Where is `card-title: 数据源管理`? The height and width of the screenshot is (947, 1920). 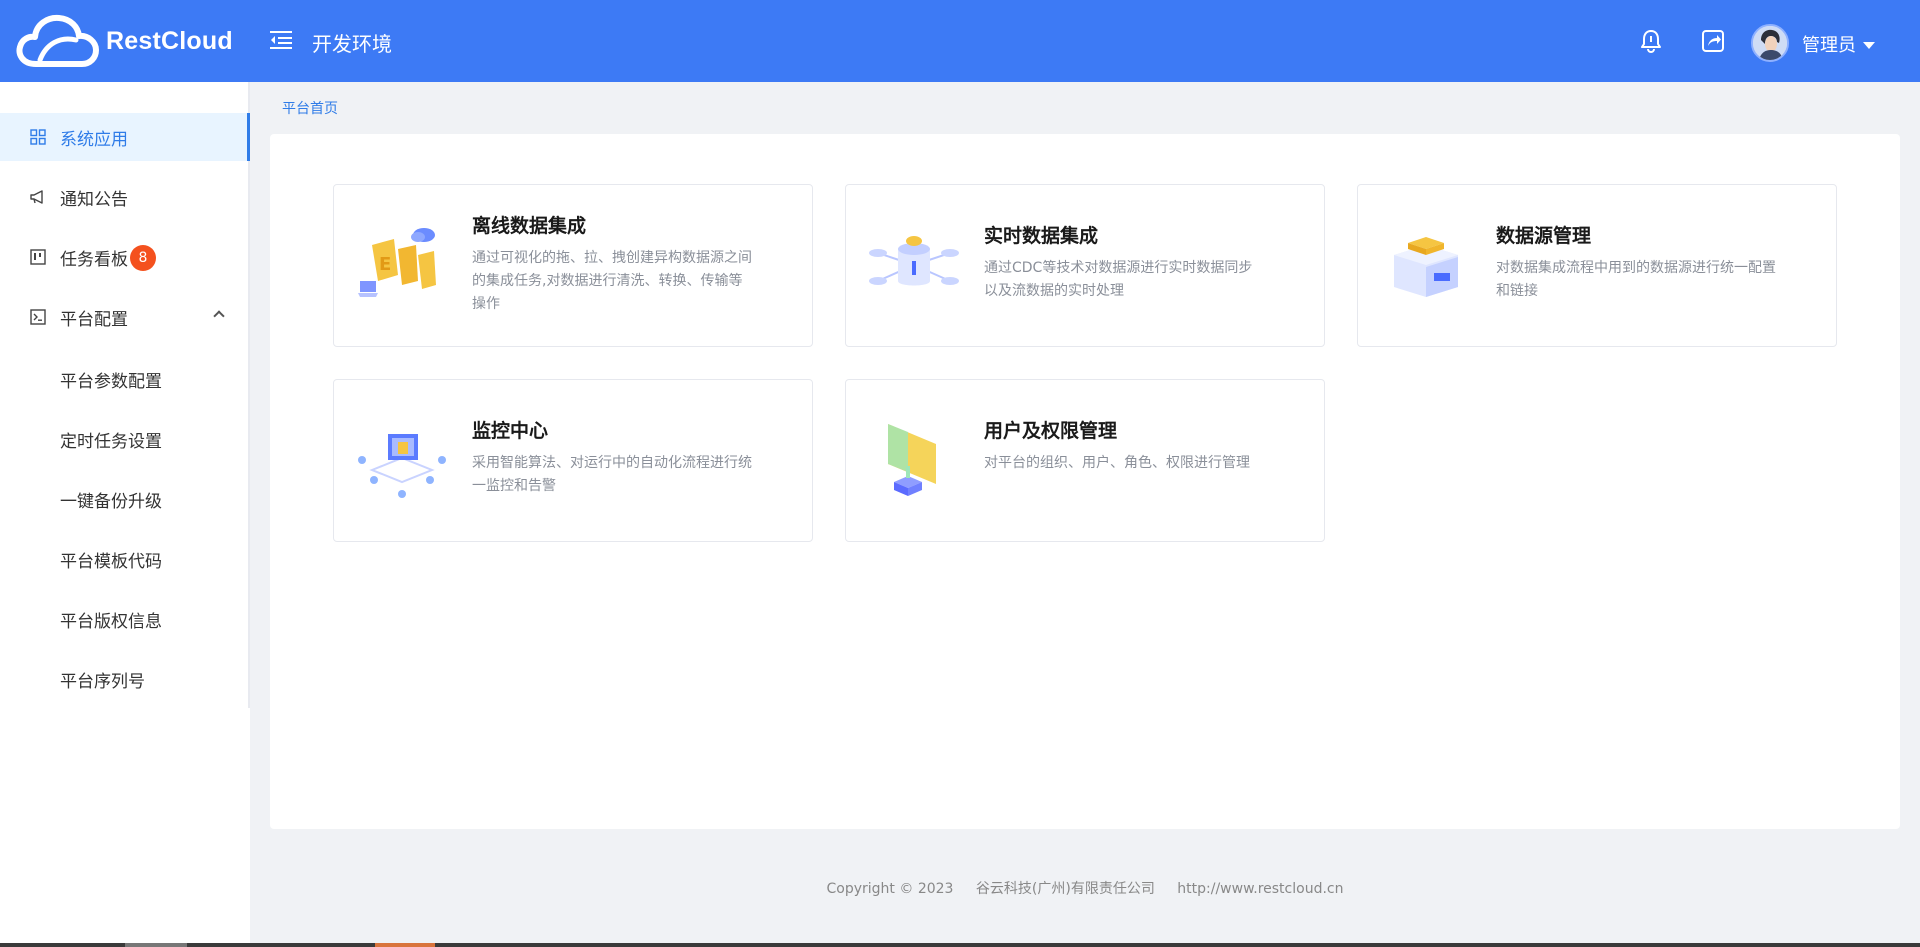 card-title: 数据源管理 is located at coordinates (1544, 236).